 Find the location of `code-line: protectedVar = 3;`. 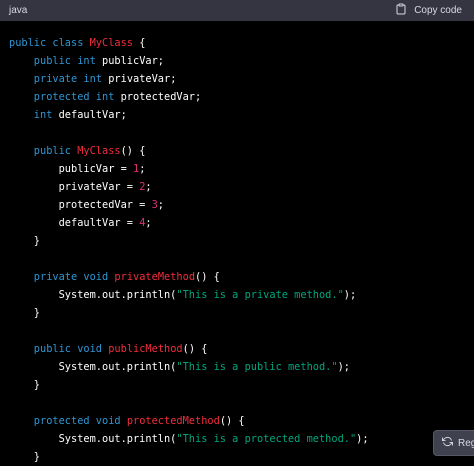

code-line: protectedVar = 3; is located at coordinates (241, 205).